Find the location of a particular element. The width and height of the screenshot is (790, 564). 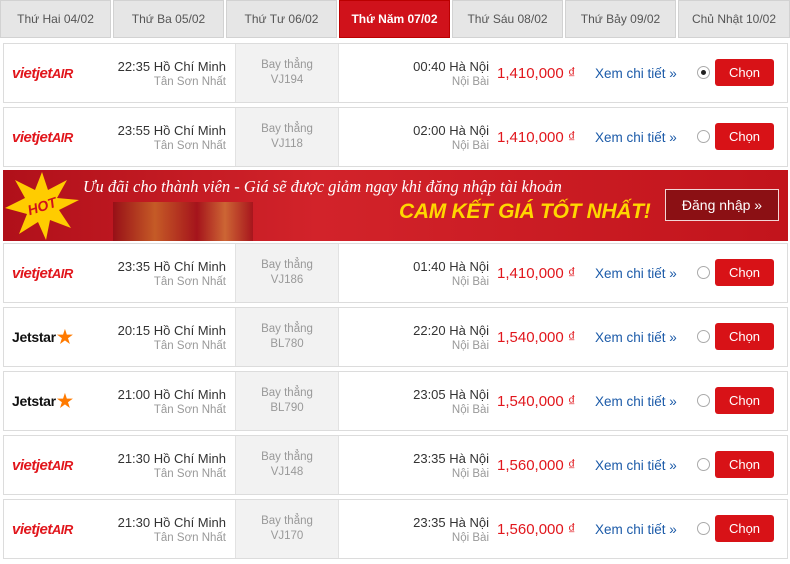

departure-time-city: 23:35 Hồ Chí Minh is located at coordinates (171, 266).